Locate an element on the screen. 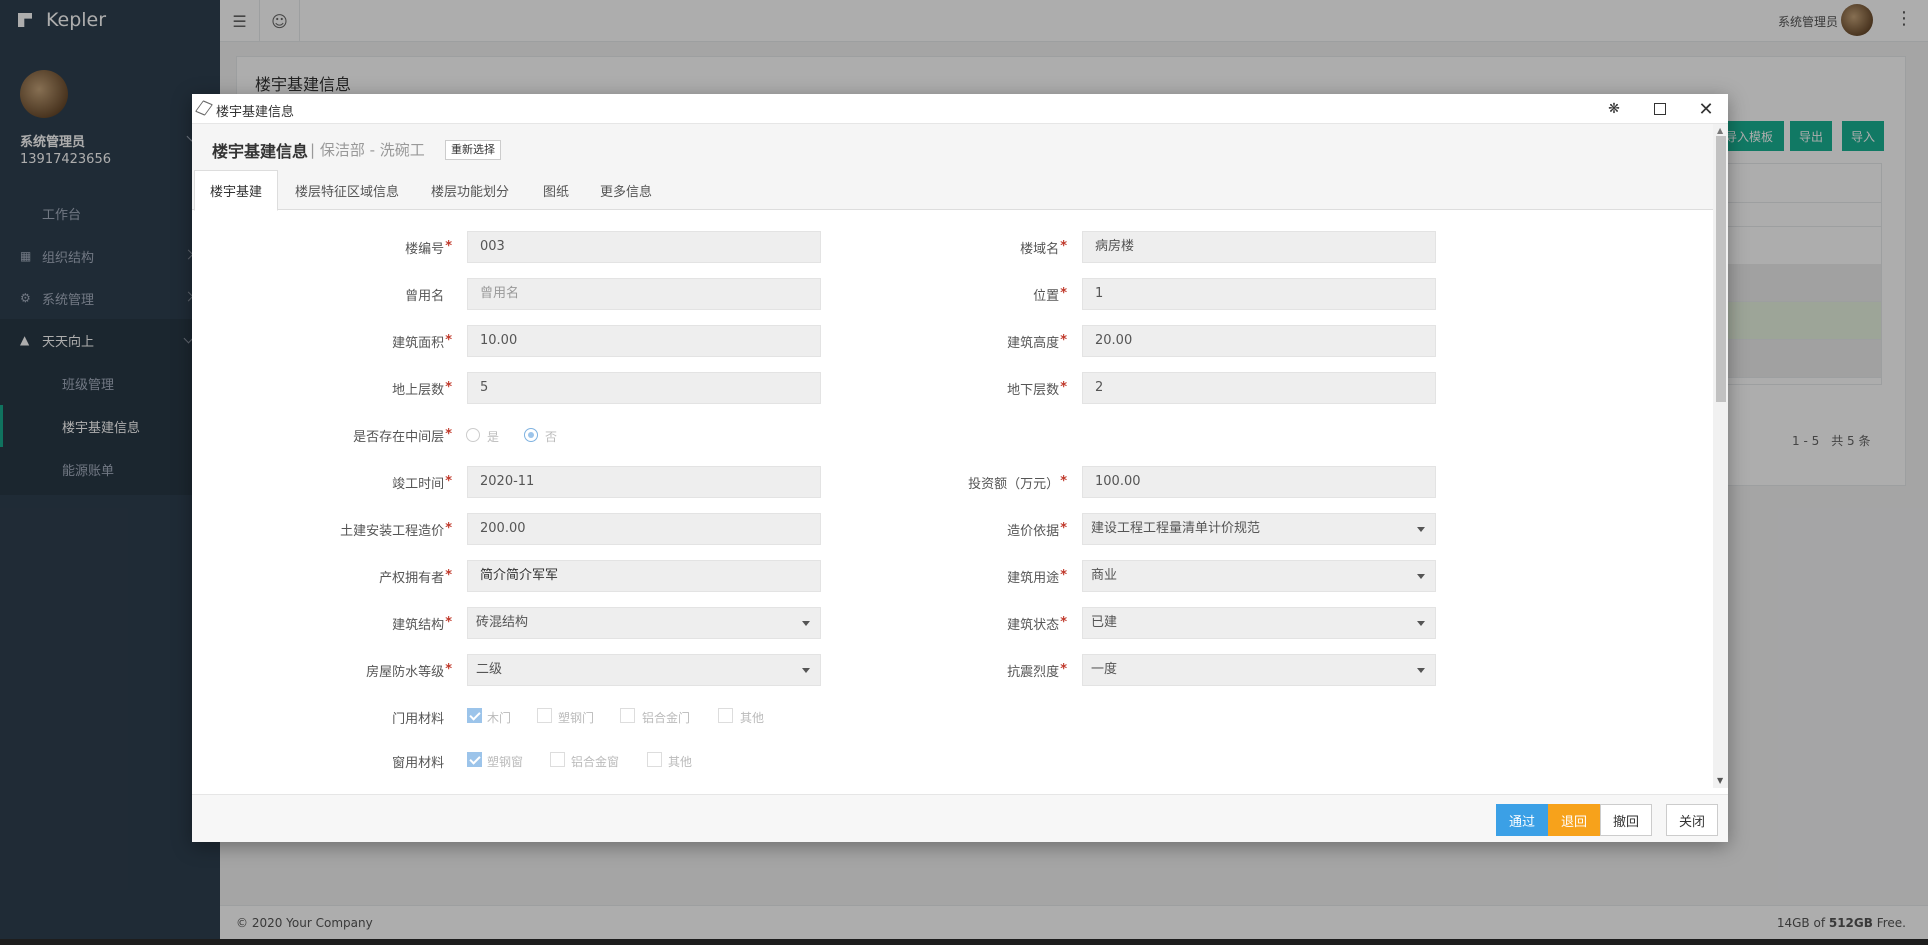  door-other-label: 其他 is located at coordinates (752, 718).